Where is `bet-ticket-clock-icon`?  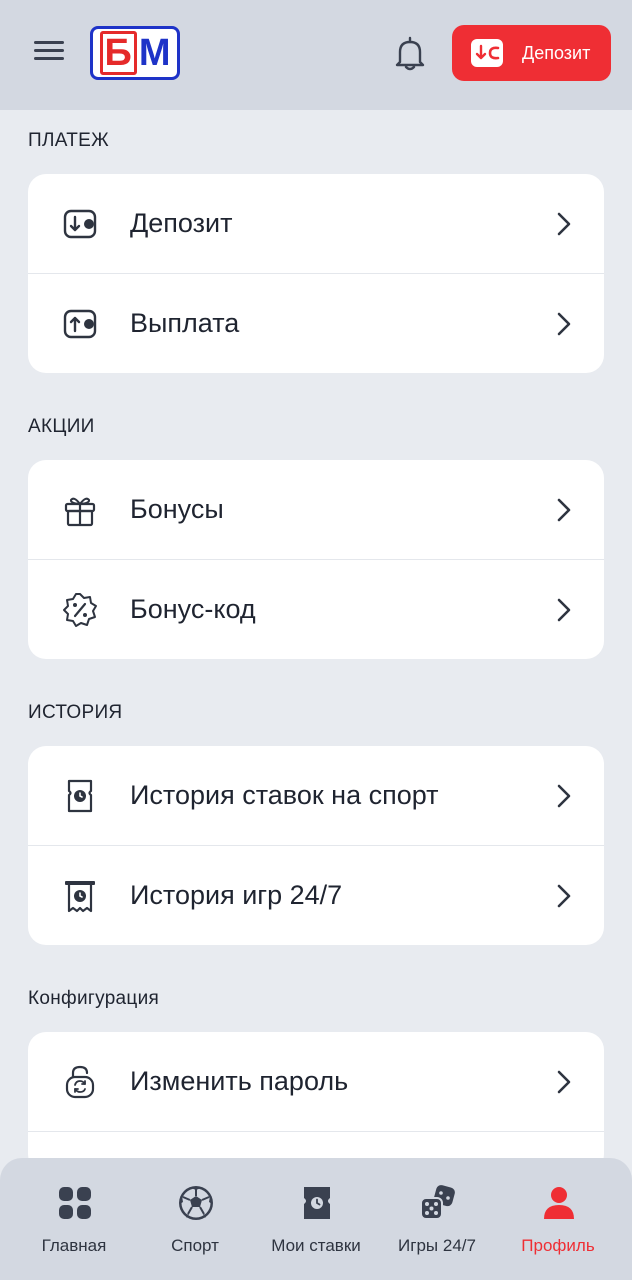
bet-ticket-clock-icon is located at coordinates (80, 796).